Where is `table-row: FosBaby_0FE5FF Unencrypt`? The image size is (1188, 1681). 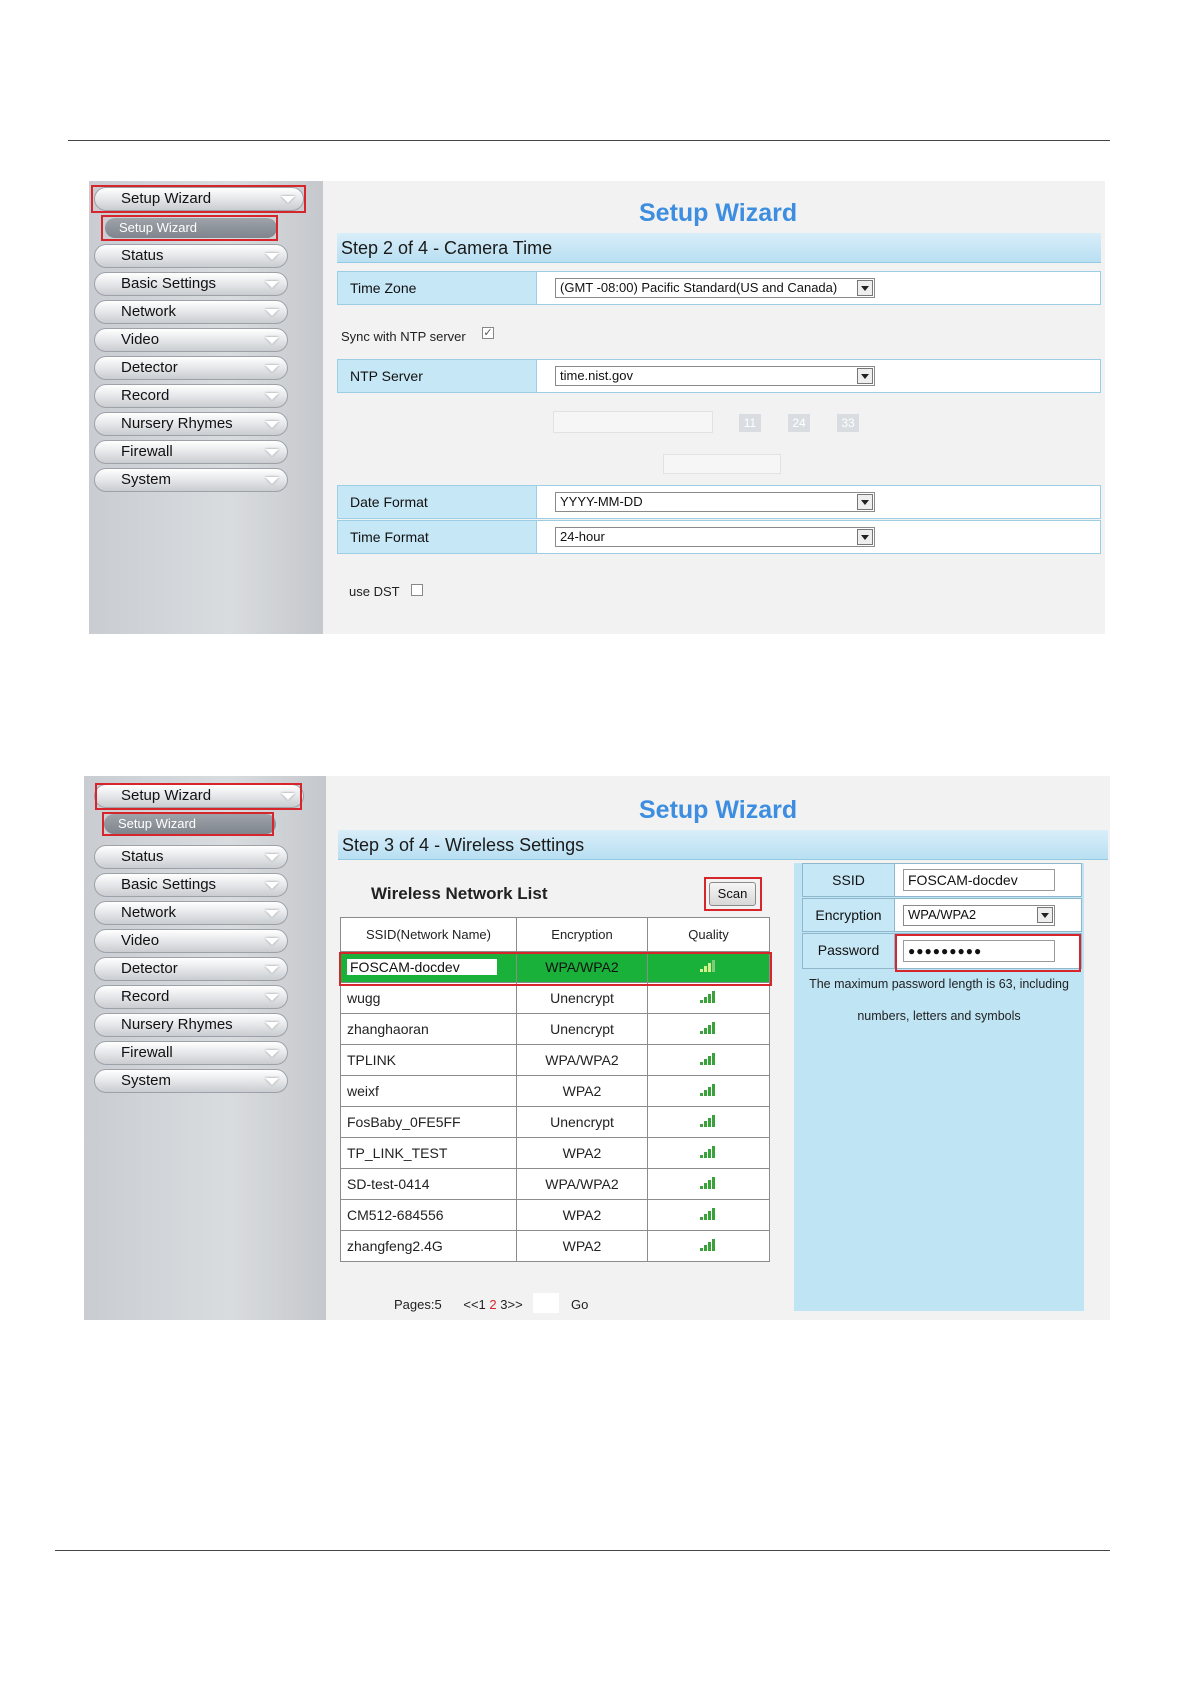
table-row: FosBaby_0FE5FF Unencrypt is located at coordinates (555, 1122).